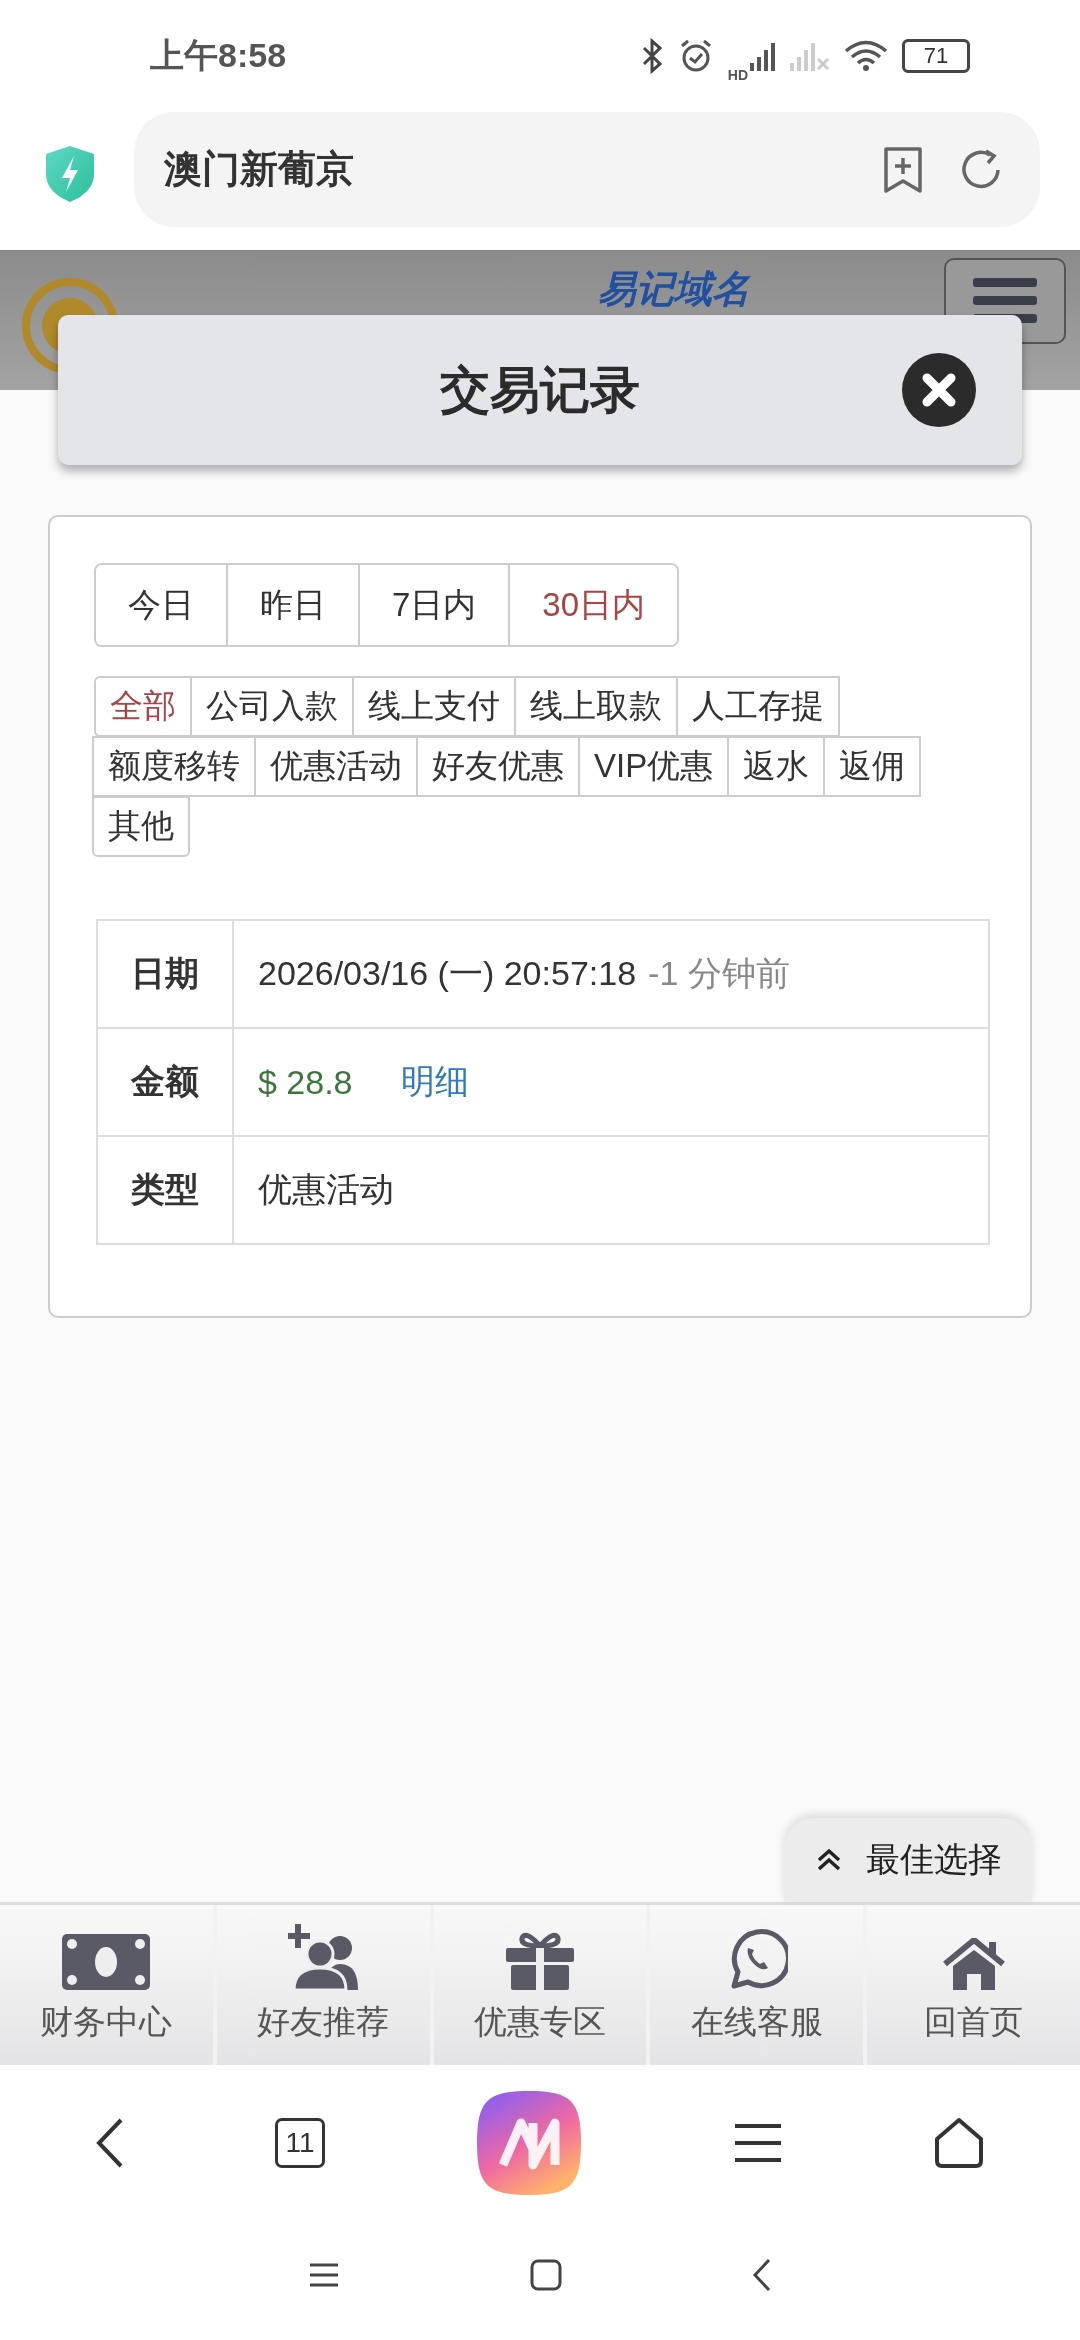 The width and height of the screenshot is (1080, 2340). Describe the element at coordinates (546, 2275) in the screenshot. I see `home-square-icon` at that location.